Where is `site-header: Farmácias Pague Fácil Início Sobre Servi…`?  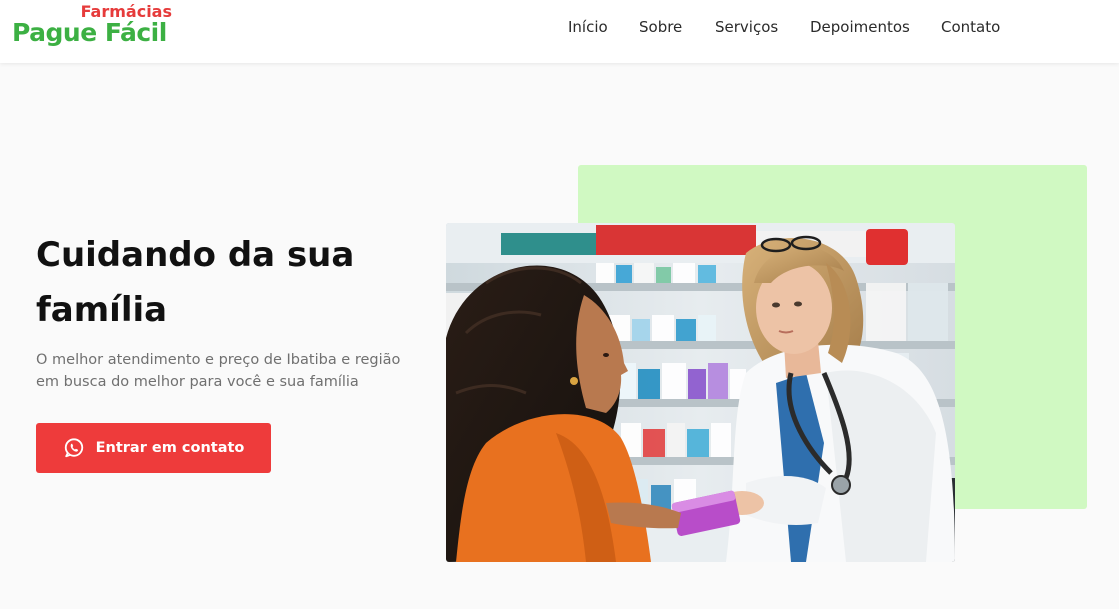 site-header: Farmácias Pague Fácil Início Sobre Servi… is located at coordinates (559, 31).